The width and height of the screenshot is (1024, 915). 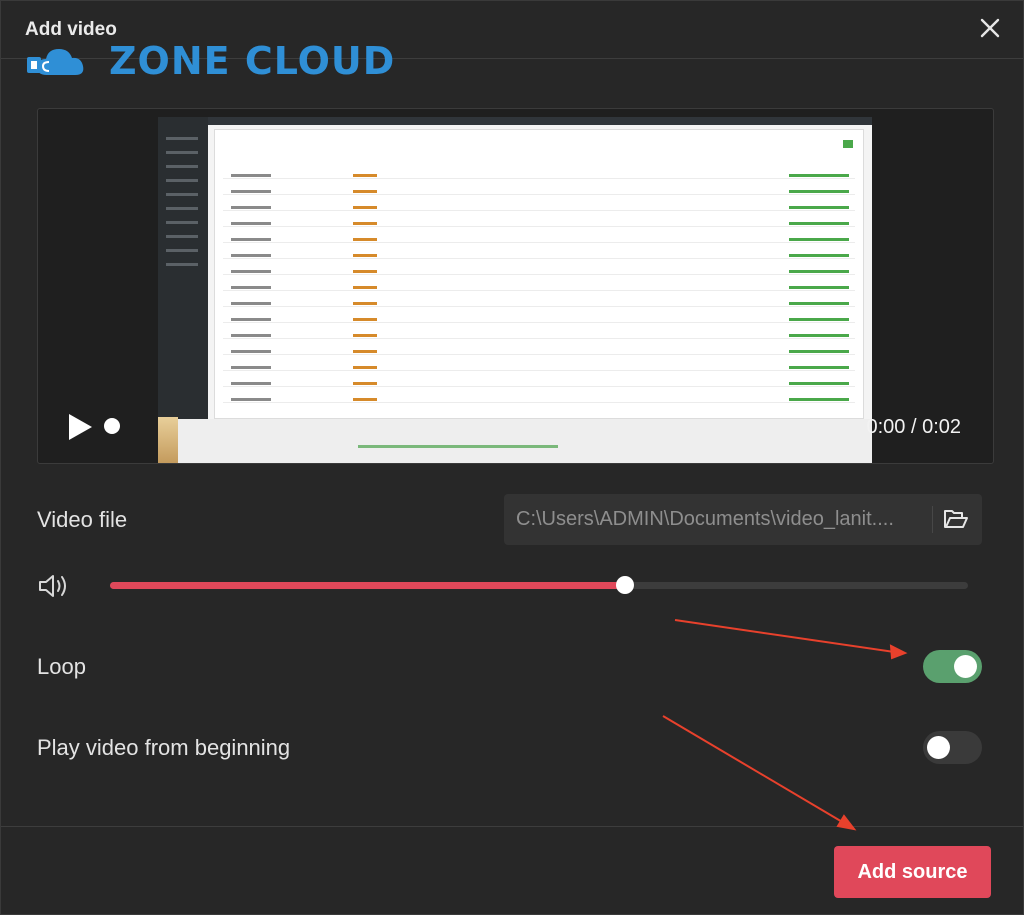 What do you see at coordinates (183, 290) in the screenshot?
I see `frame-sidebar` at bounding box center [183, 290].